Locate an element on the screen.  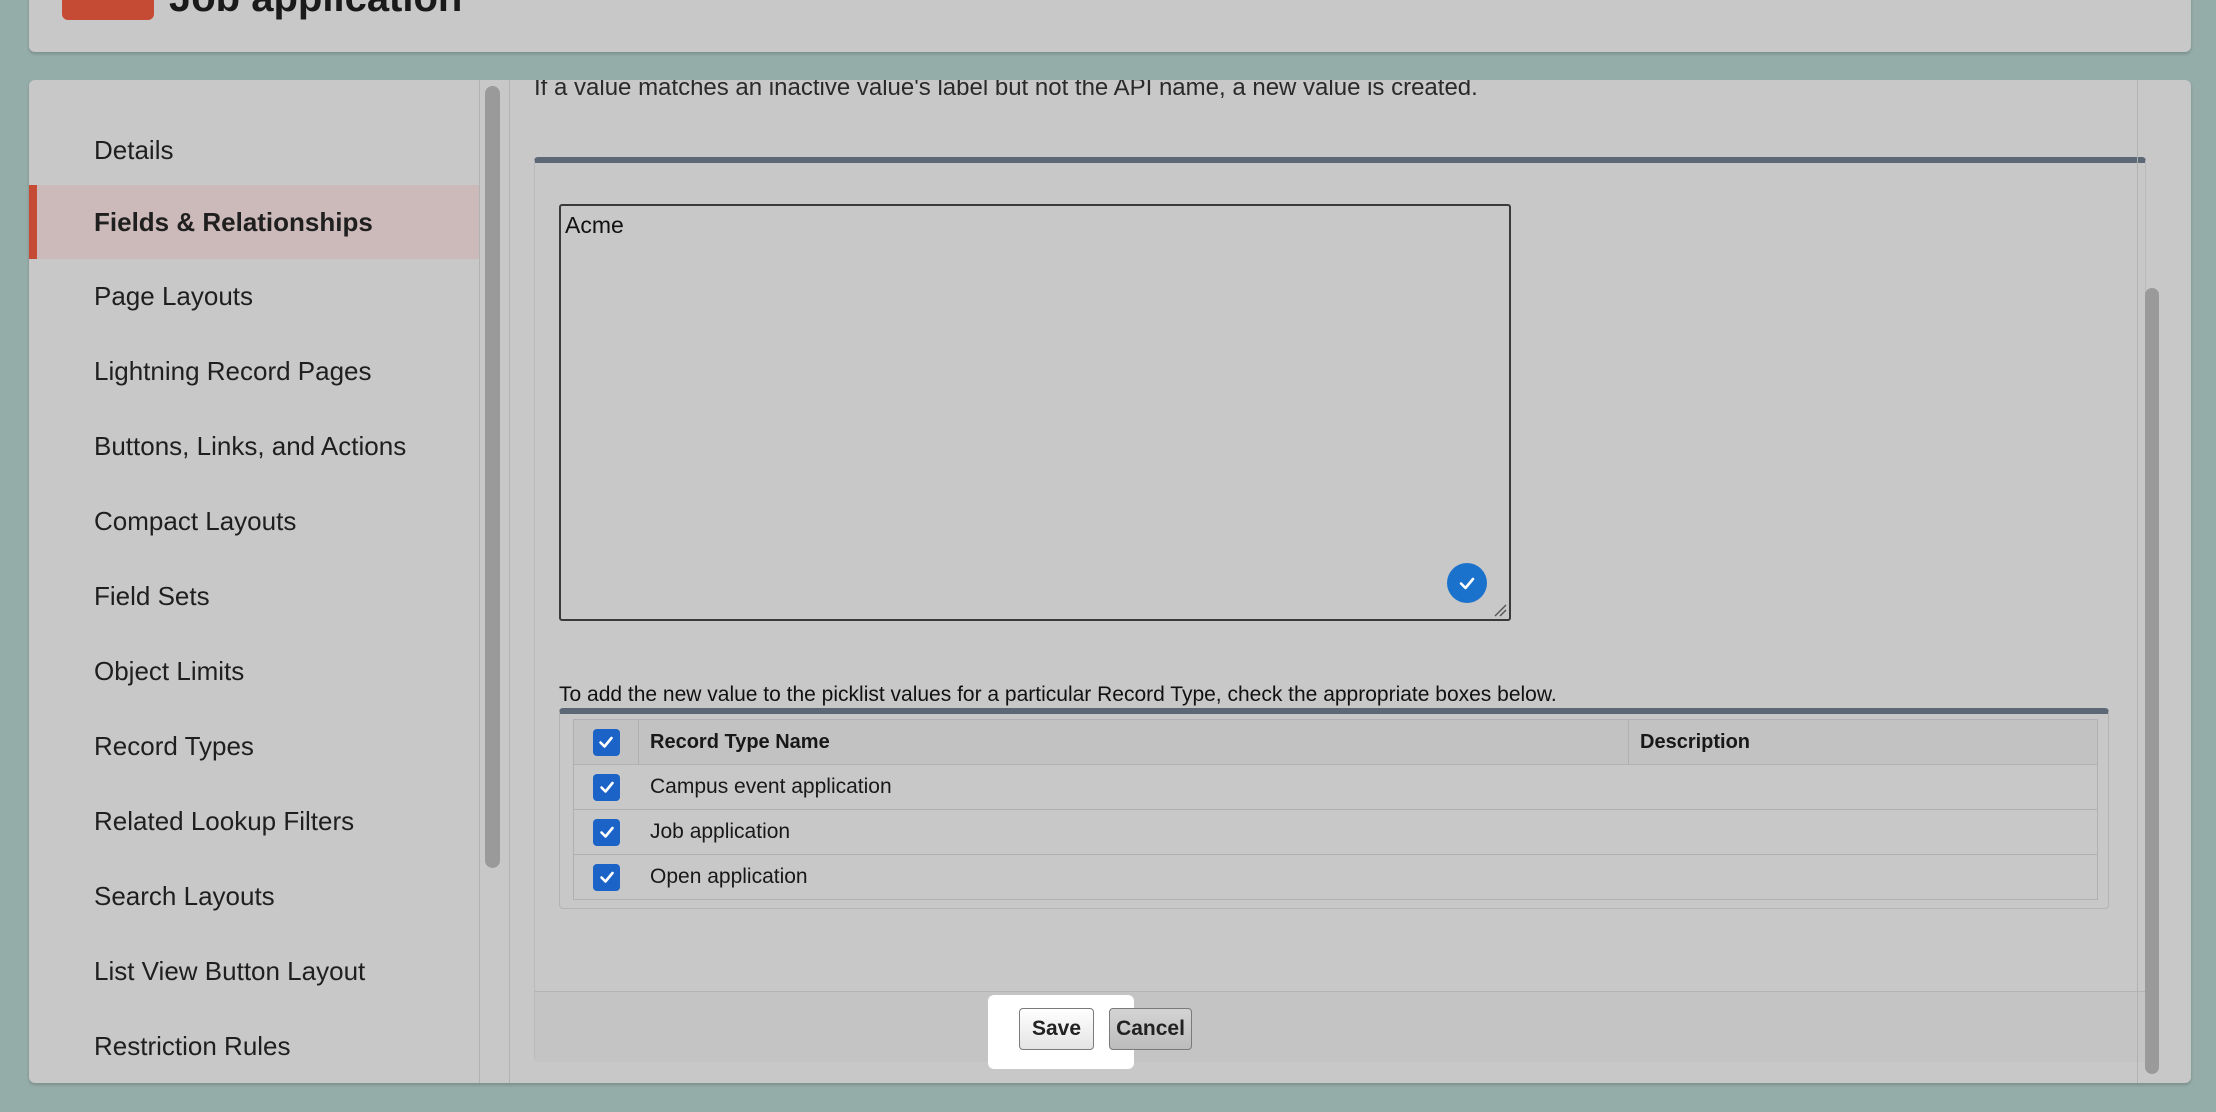
sidebar-scrollbar-thumb is located at coordinates (492, 477).